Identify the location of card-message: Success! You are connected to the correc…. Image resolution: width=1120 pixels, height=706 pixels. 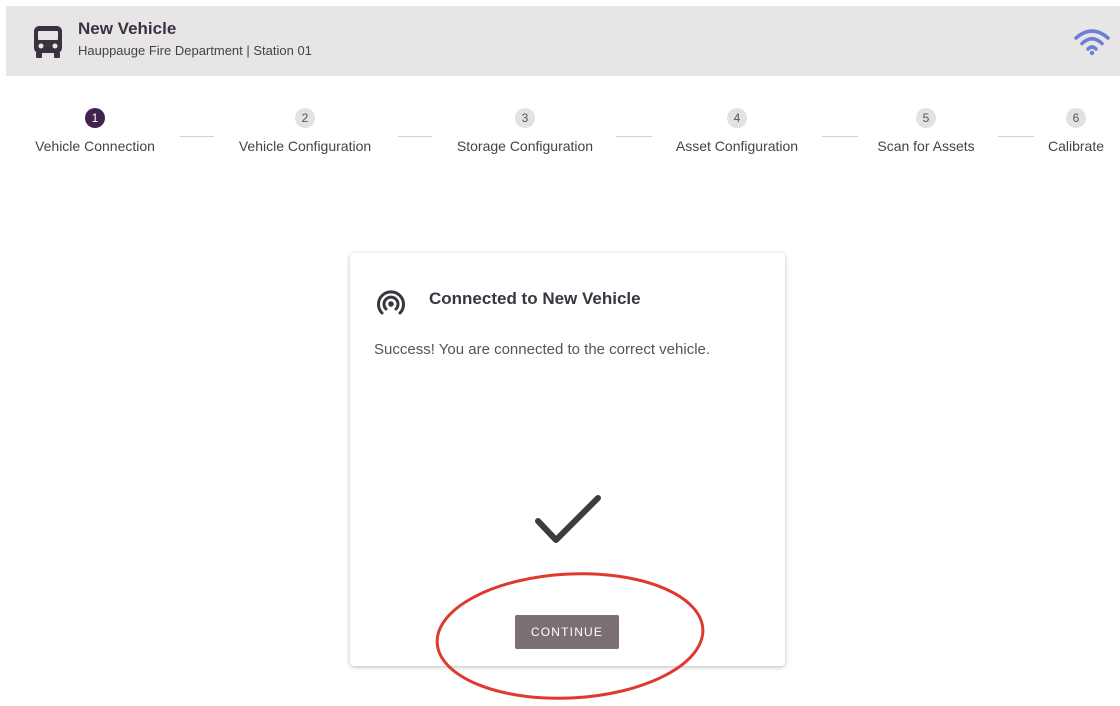
(542, 349).